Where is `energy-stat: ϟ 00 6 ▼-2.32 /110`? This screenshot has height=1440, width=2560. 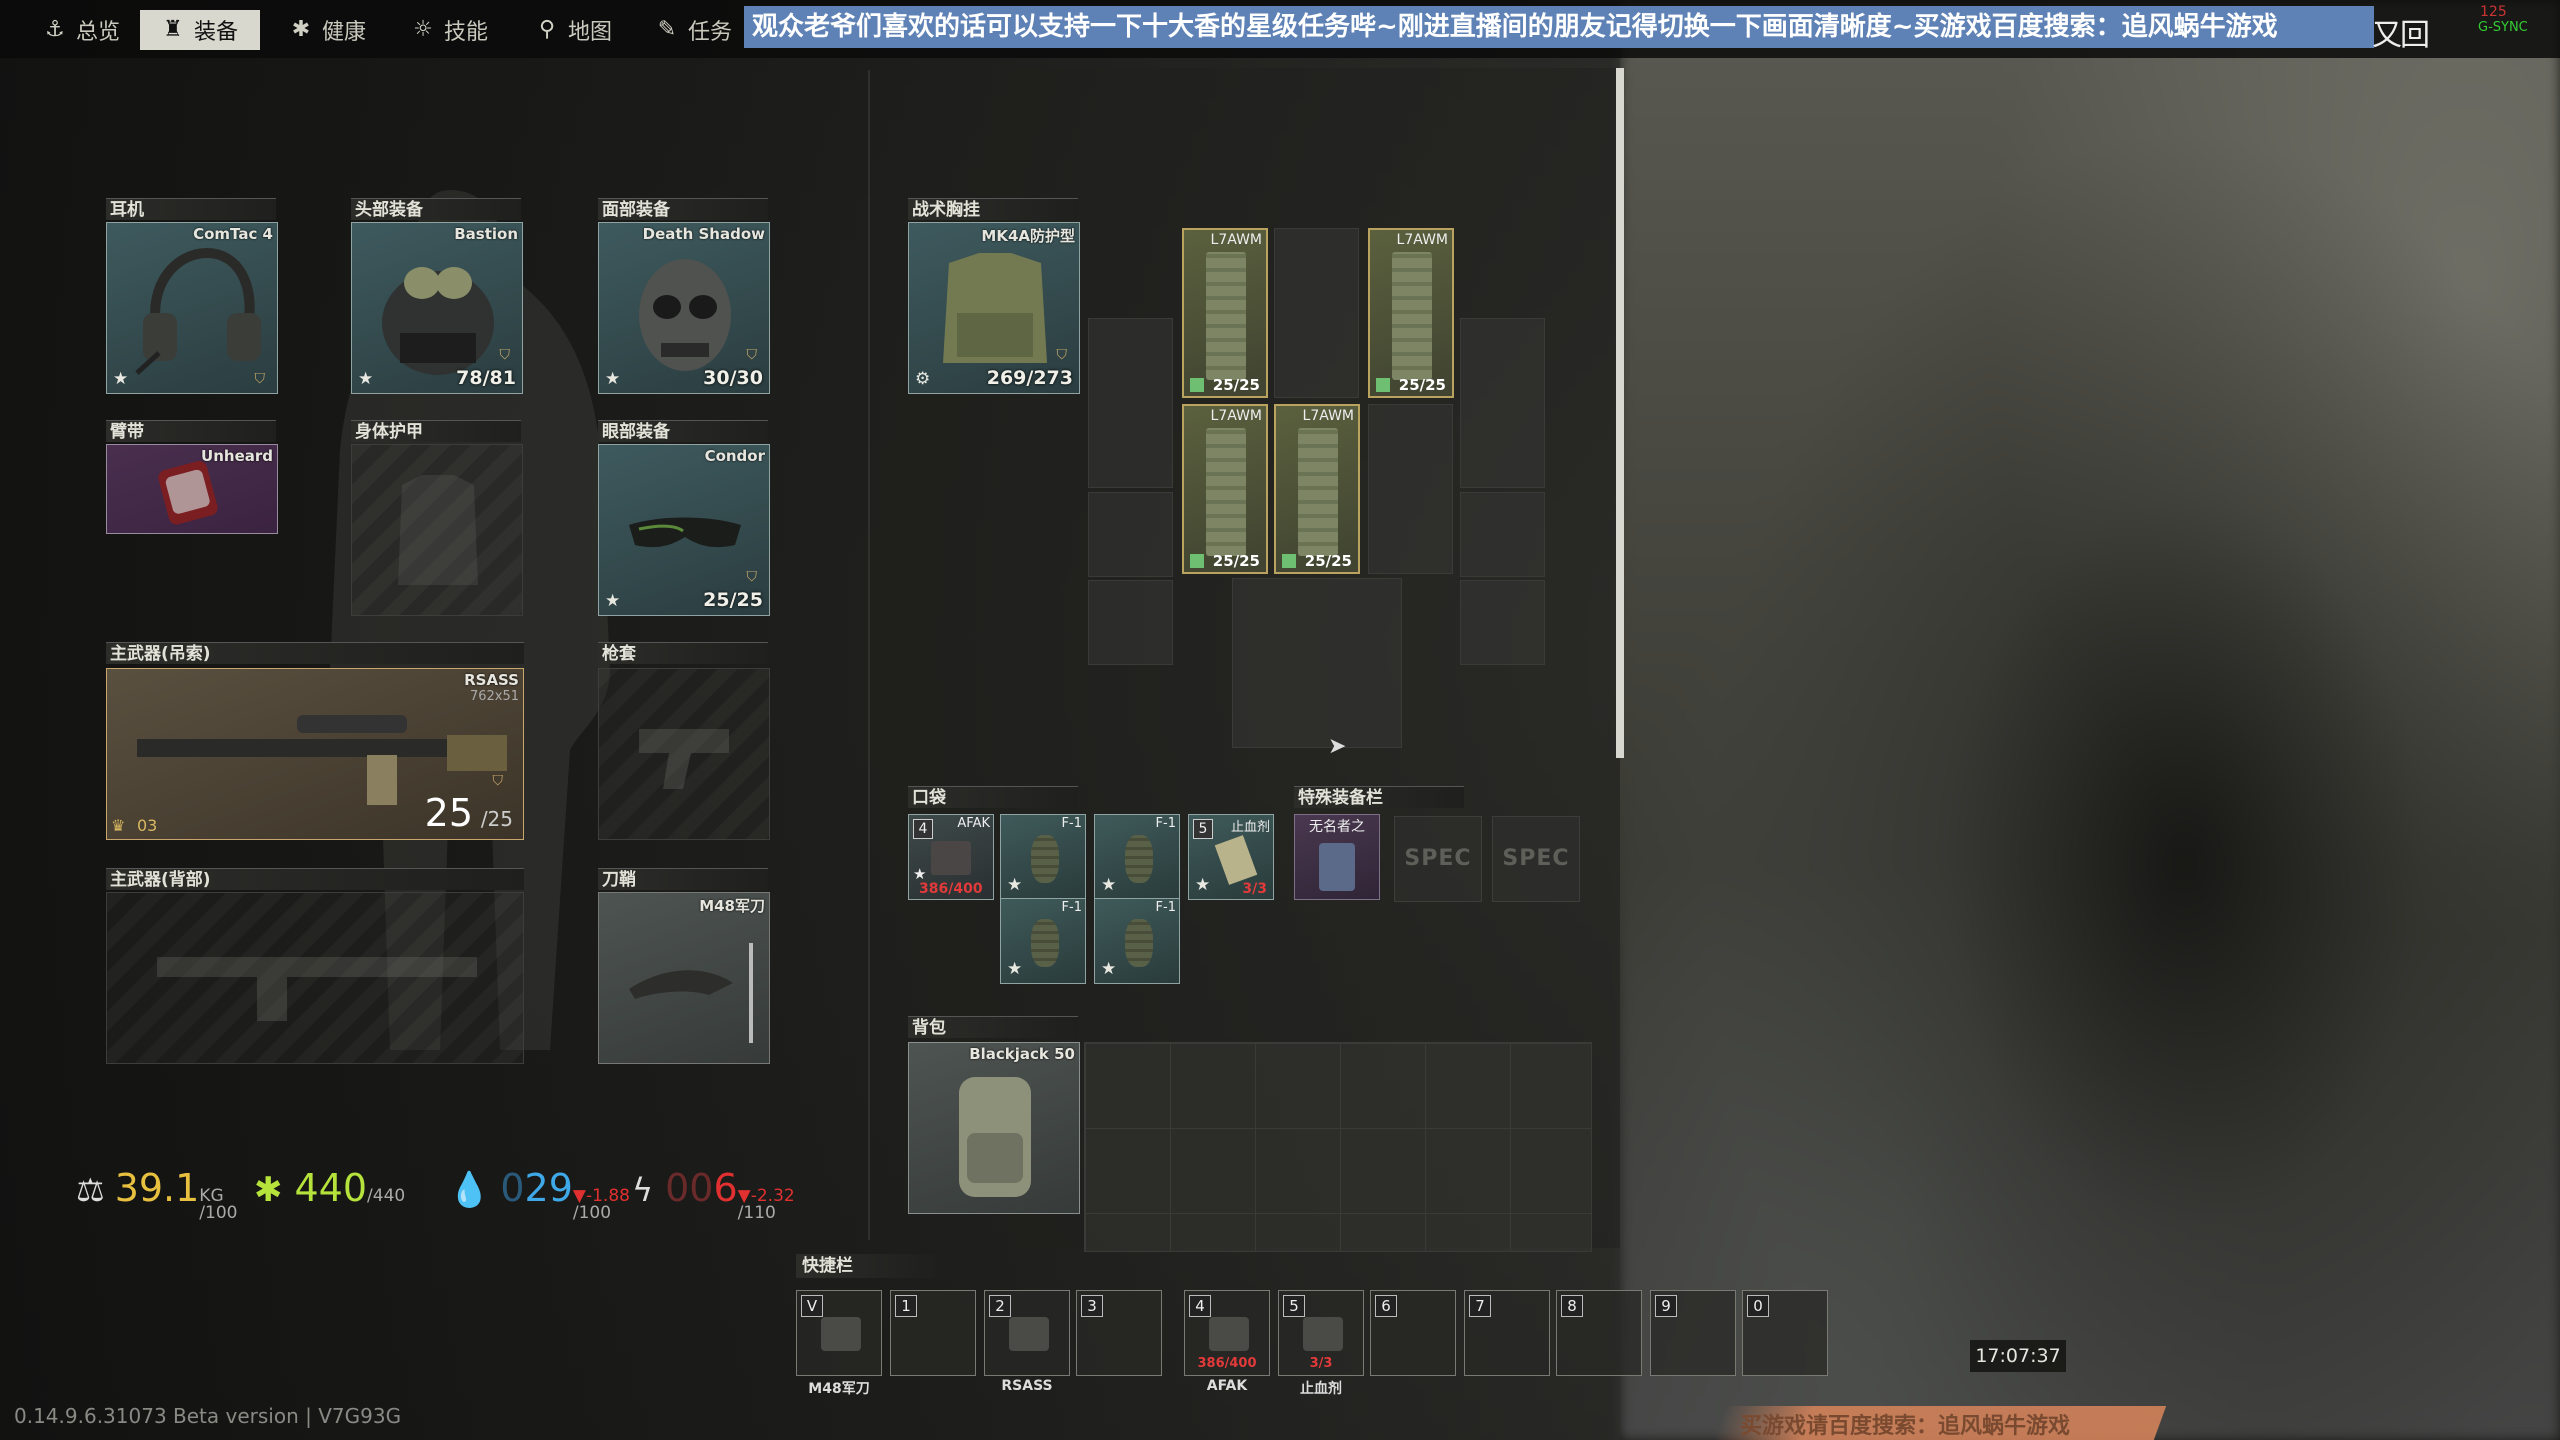
energy-stat: ϟ 00 6 ▼-2.32 /110 is located at coordinates (713, 1194).